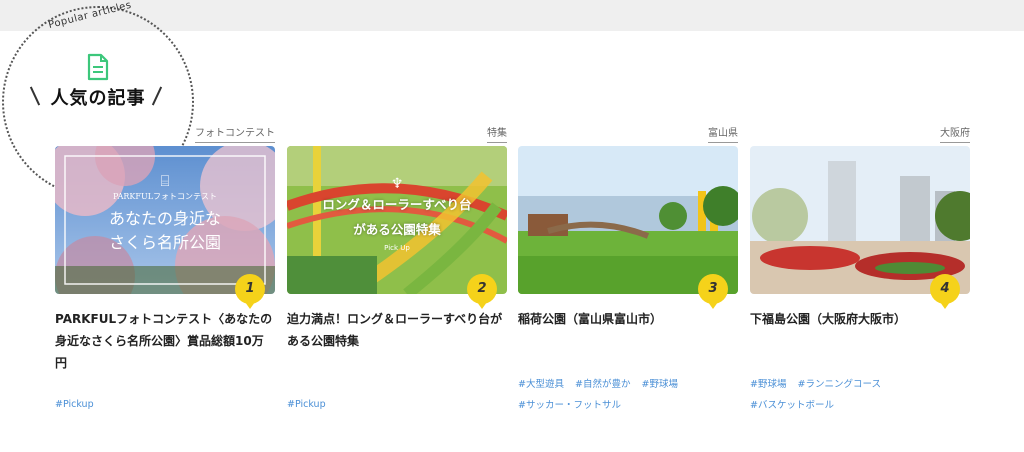 The width and height of the screenshot is (1024, 452). I want to click on tag-link: #自然が豊か, so click(602, 384).